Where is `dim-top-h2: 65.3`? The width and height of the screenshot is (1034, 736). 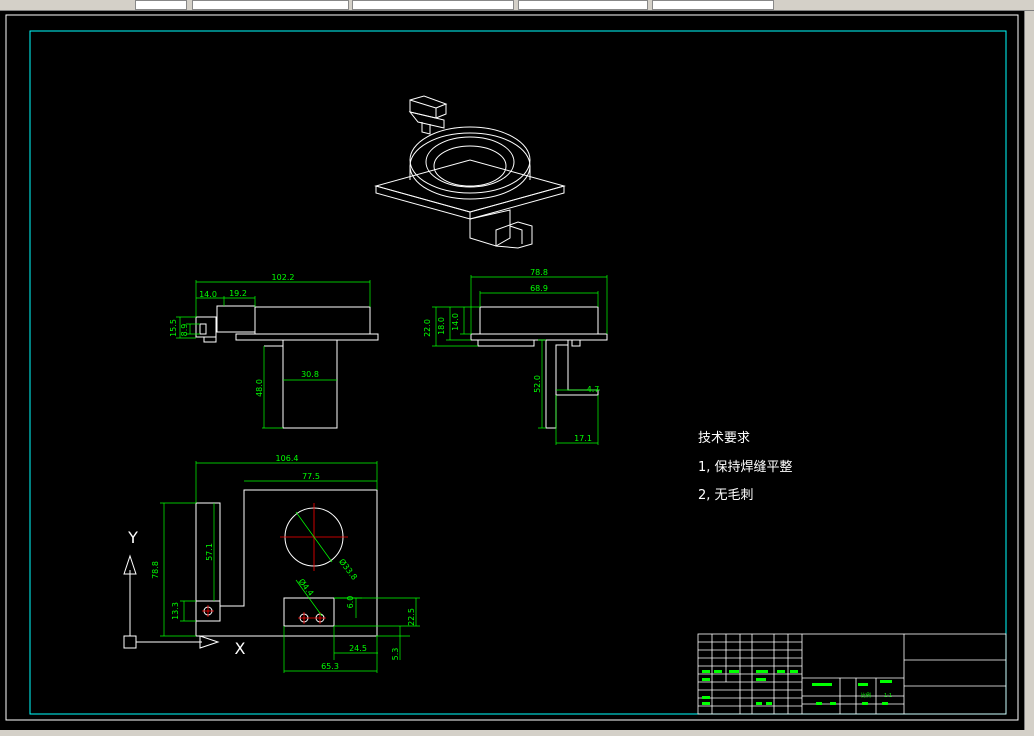 dim-top-h2: 65.3 is located at coordinates (330, 666).